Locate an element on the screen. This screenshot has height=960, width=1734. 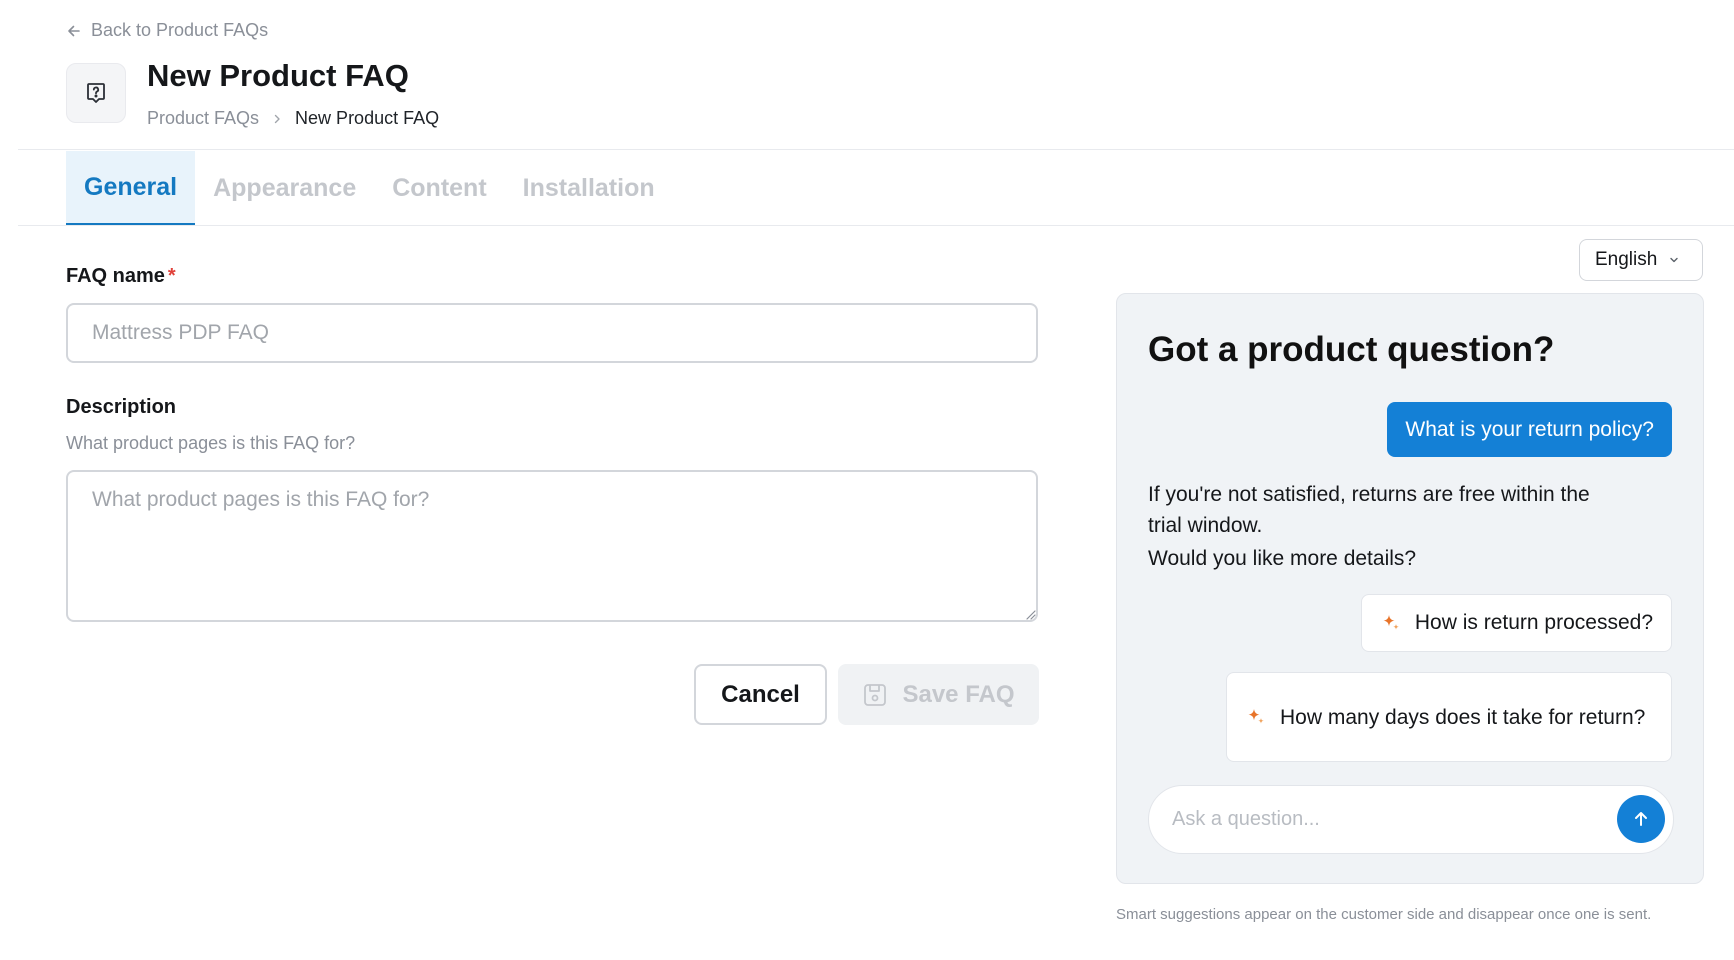
chevron-right-icon is located at coordinates (277, 118).